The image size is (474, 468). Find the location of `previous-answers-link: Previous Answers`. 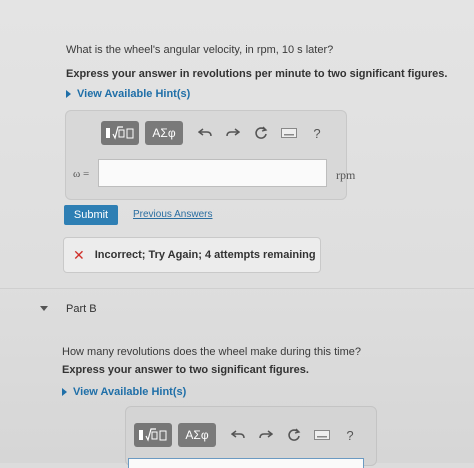

previous-answers-link: Previous Answers is located at coordinates (172, 214).